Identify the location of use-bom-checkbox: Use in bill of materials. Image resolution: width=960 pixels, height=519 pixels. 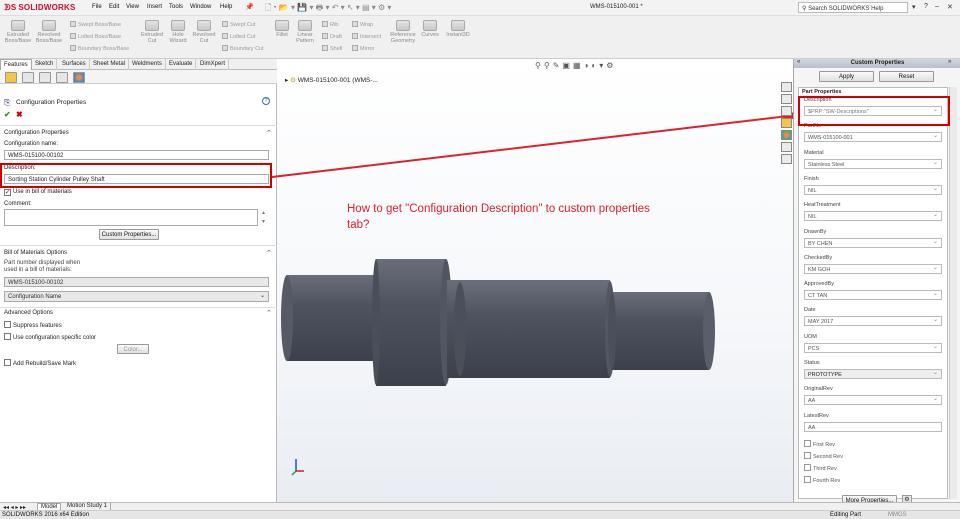
(38, 192).